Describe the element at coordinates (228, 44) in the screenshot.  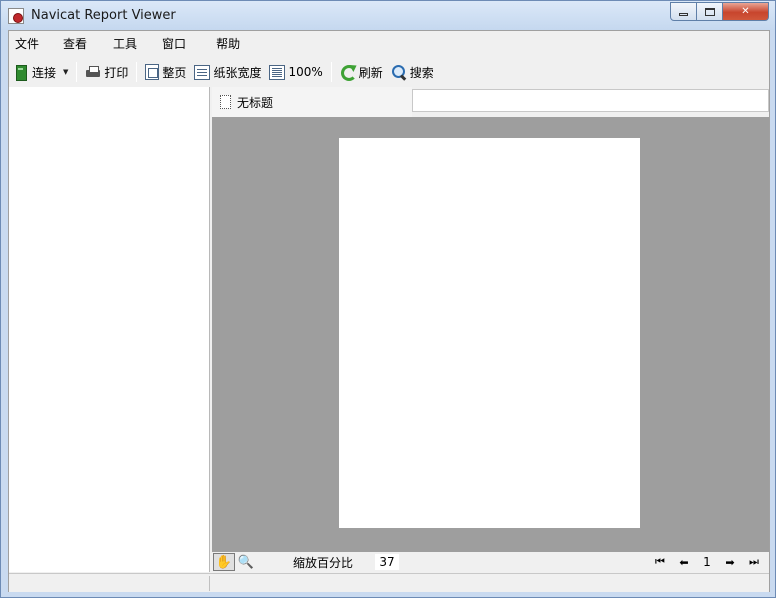
I see `menu-help: 帮助` at that location.